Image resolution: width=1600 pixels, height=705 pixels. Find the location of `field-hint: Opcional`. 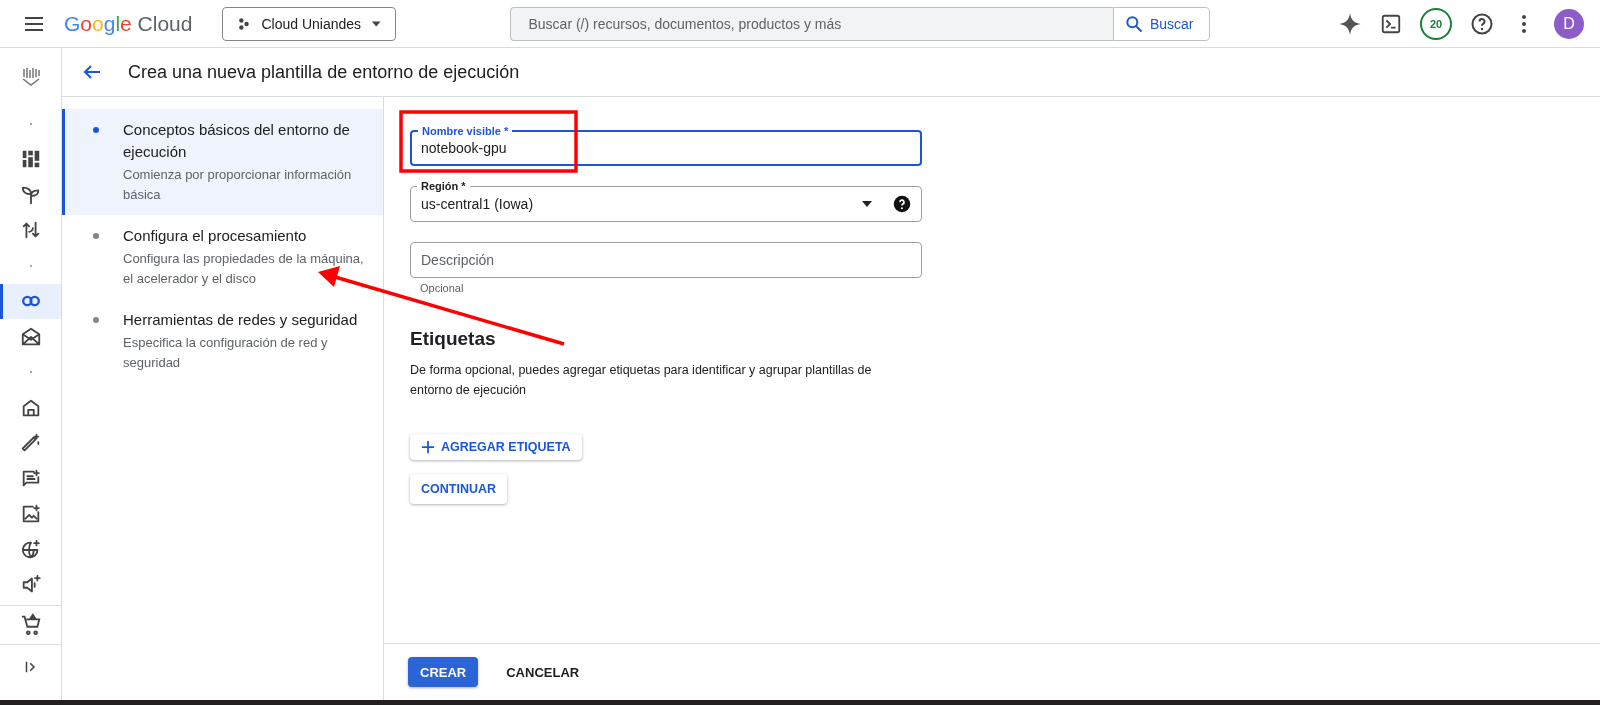

field-hint: Opcional is located at coordinates (442, 288).